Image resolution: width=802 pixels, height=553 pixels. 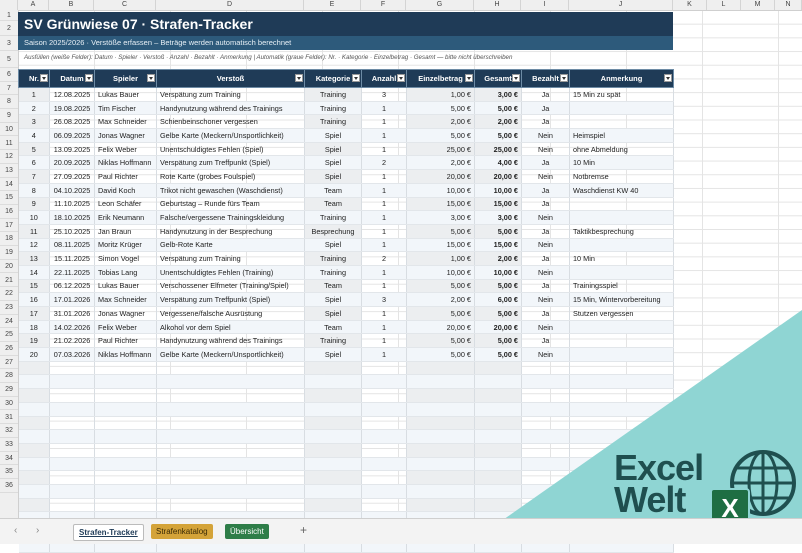 I want to click on cell-nr: 3, so click(x=34, y=122).